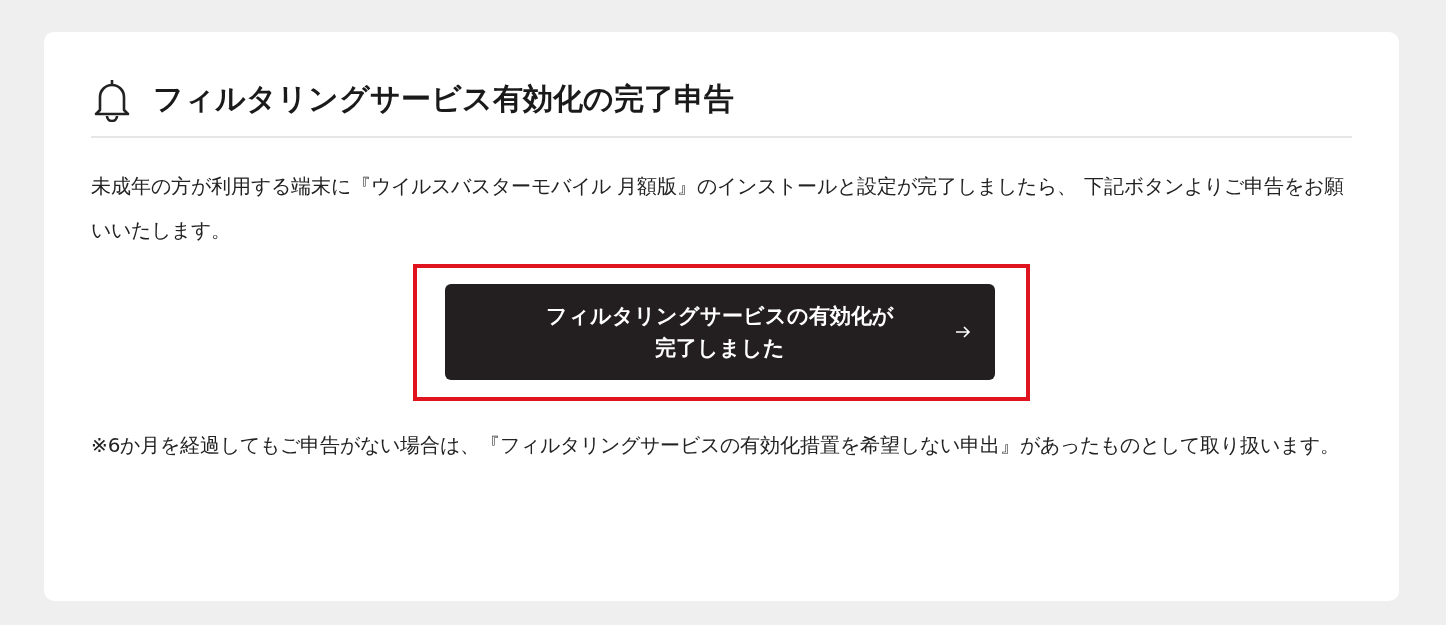 The width and height of the screenshot is (1446, 625). I want to click on description-text: 未成年の方が利用する端末に『ウイルスバスターモバイル 月額版』のインストールと設定が完了しましたら、 下記ボタンよりご申告をお願いいたします。, so click(718, 208).